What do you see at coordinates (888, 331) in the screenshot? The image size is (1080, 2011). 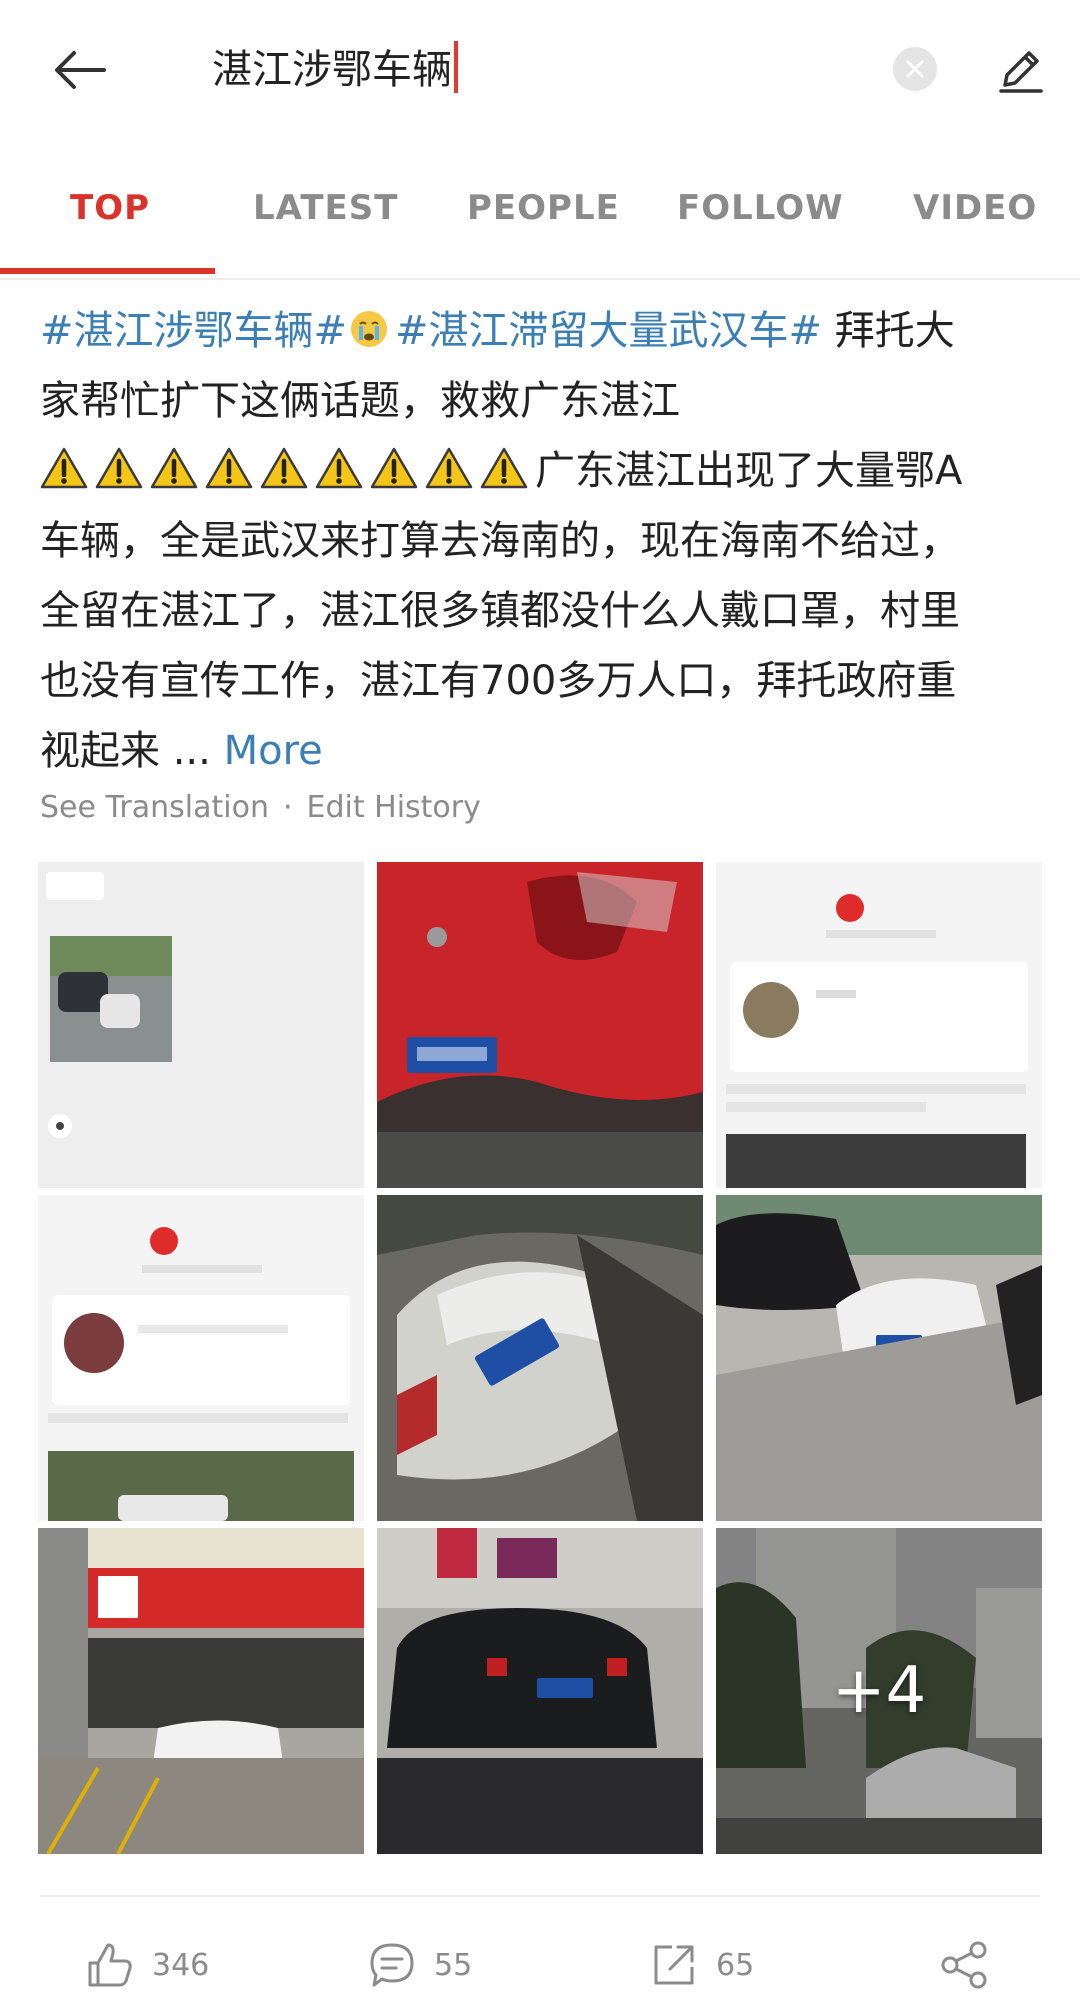 I see `post-text-segment: 拜托大` at bounding box center [888, 331].